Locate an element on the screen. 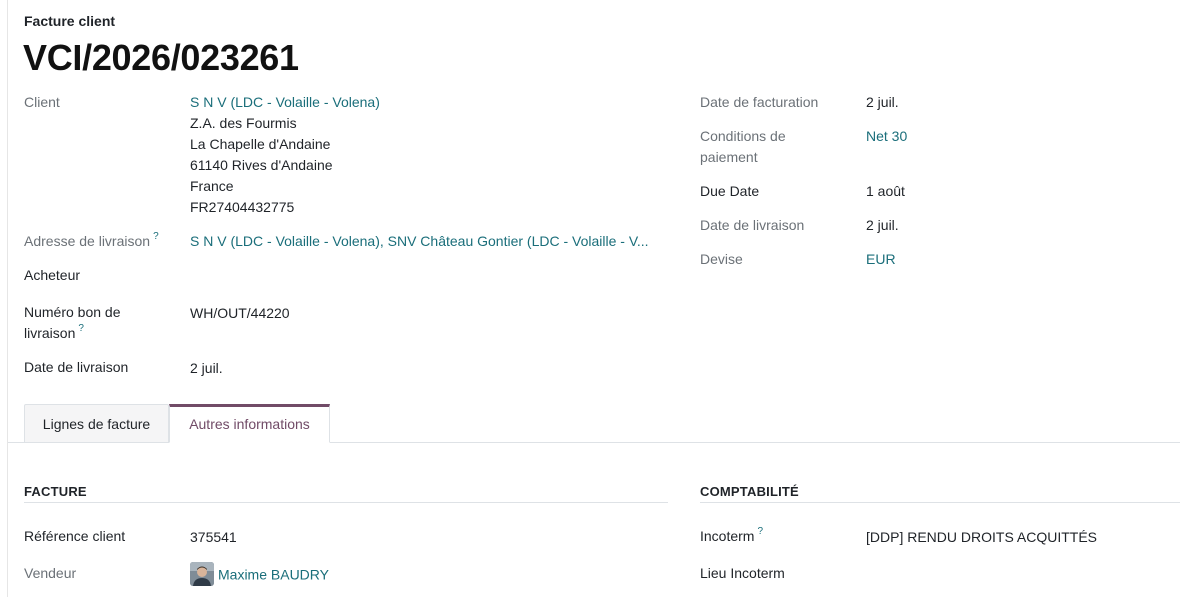 The image size is (1180, 597). currency-label: Devise is located at coordinates (721, 259).